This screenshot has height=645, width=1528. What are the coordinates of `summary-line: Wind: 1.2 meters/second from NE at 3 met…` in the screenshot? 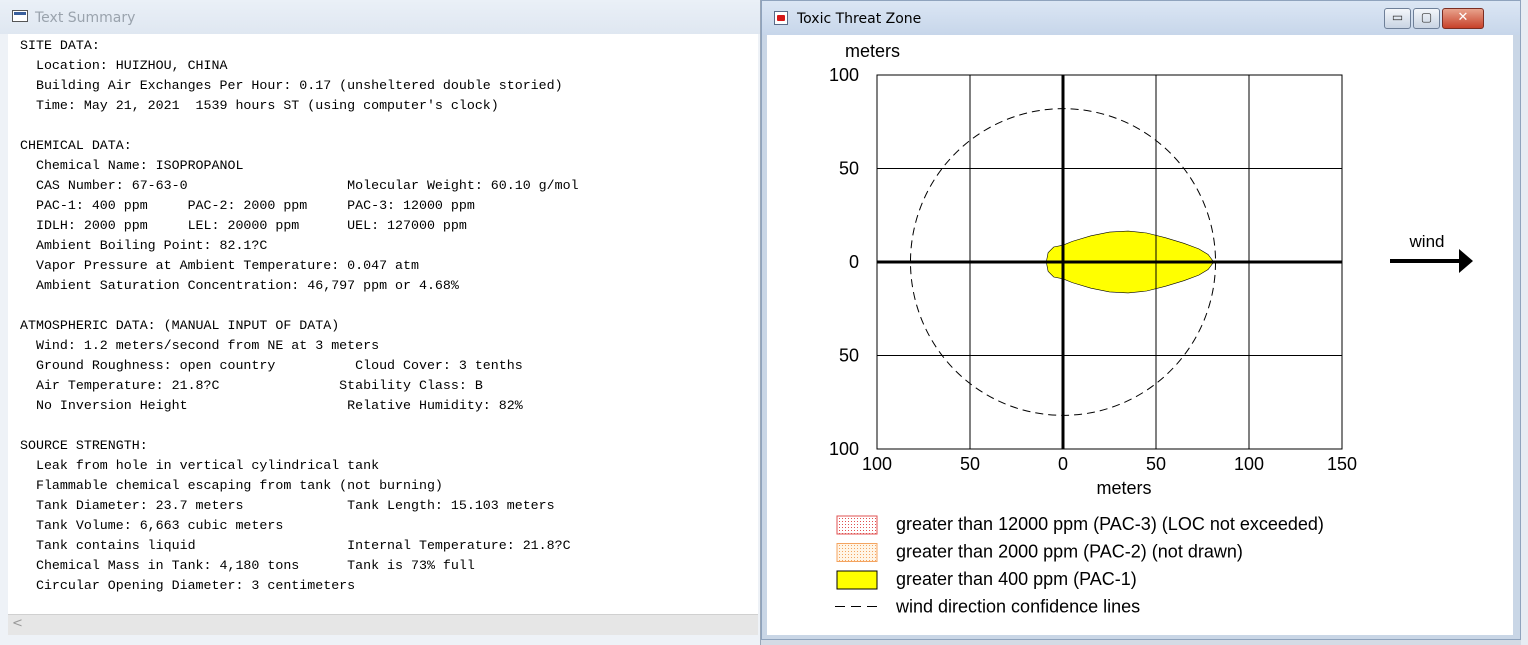 It's located at (207, 345).